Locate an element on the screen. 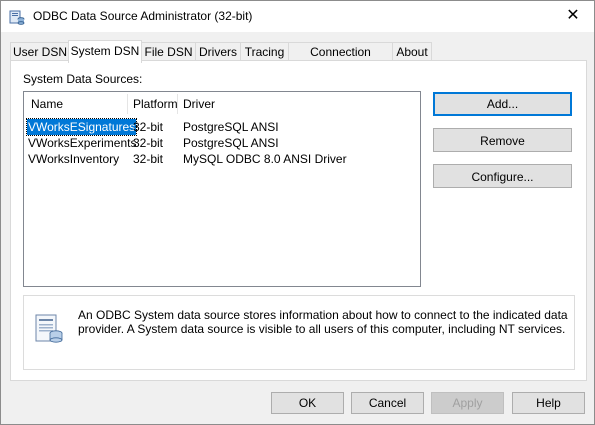  column-header-name: Name is located at coordinates (47, 104).